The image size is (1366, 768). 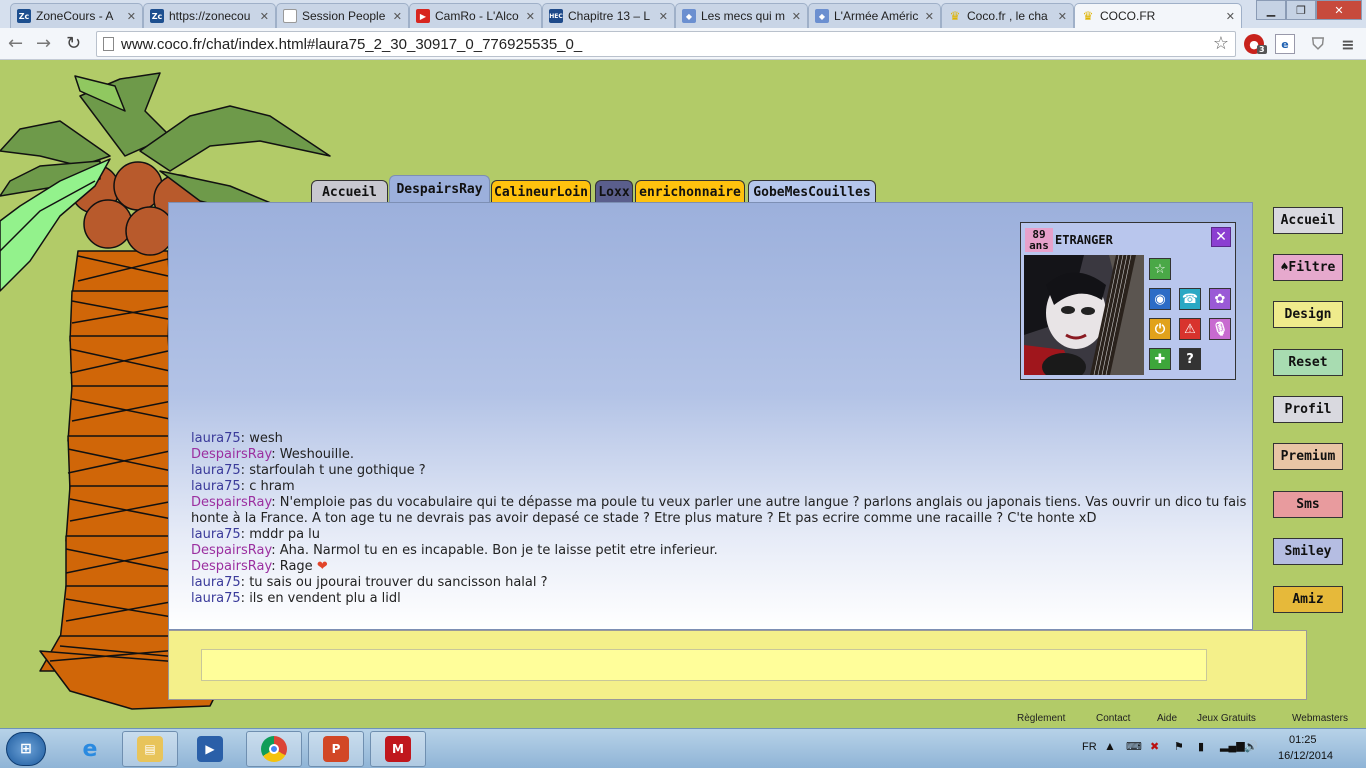 I want to click on taskbar-chrome, so click(x=274, y=749).